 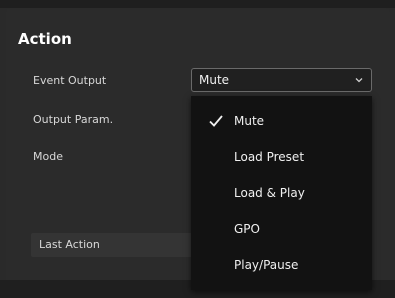 I want to click on event-output-value: Mute, so click(x=214, y=80).